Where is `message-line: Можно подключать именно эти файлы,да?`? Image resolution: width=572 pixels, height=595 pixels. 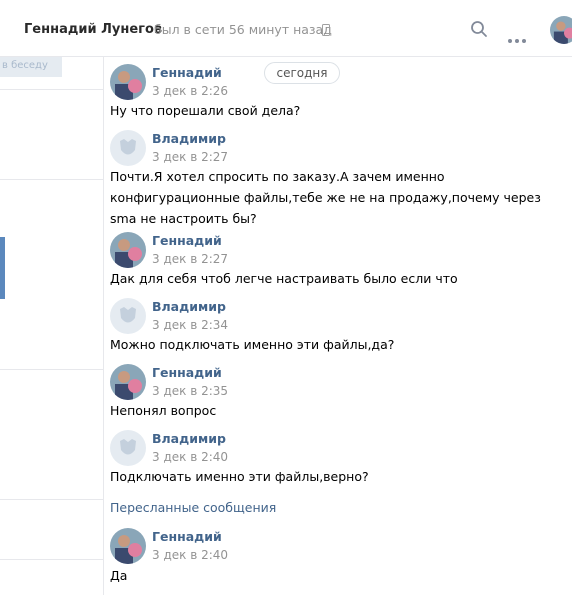
message-line: Можно подключать именно эти файлы,да? is located at coordinates (252, 344).